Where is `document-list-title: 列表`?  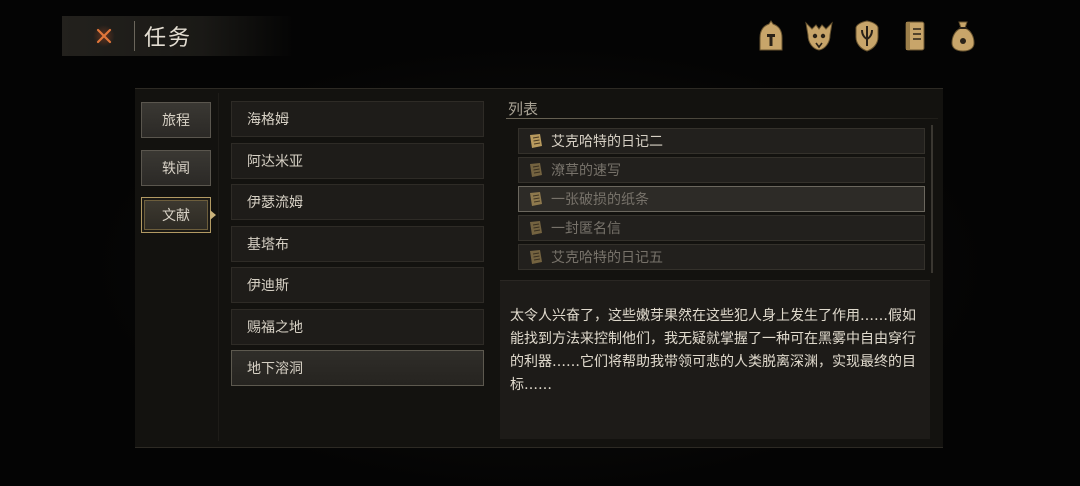
document-list-title: 列表 is located at coordinates (523, 109).